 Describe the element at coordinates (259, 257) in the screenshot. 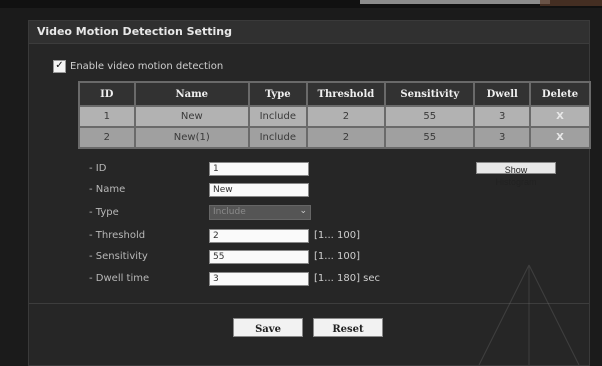

I see `sensitivity-field: 55` at that location.